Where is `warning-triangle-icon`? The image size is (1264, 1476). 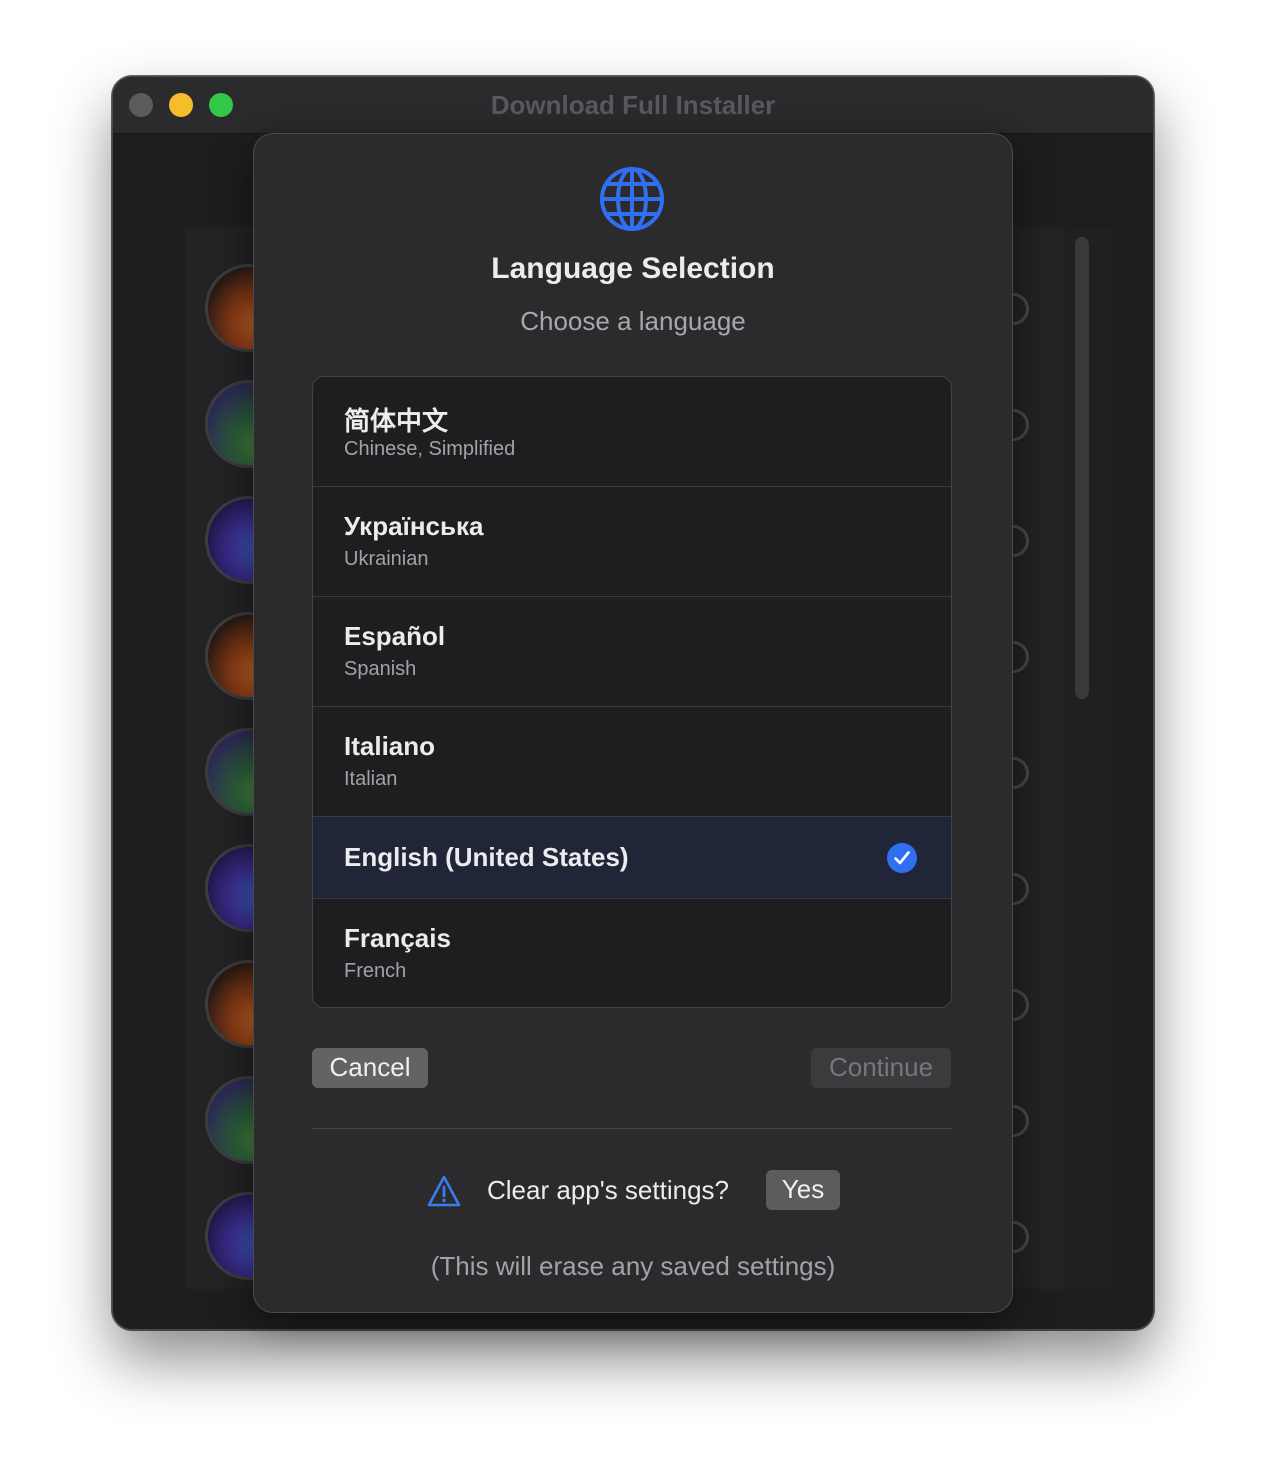 warning-triangle-icon is located at coordinates (444, 1191).